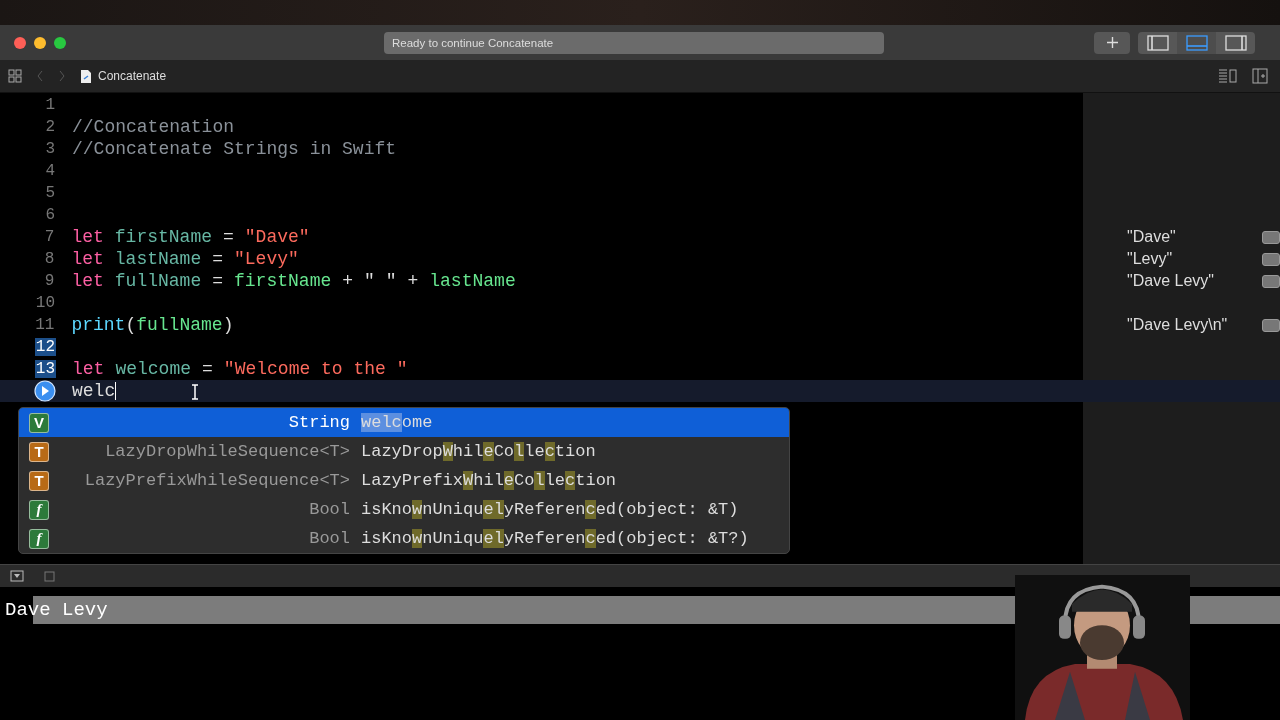  What do you see at coordinates (1228, 76) in the screenshot?
I see `results-icon` at bounding box center [1228, 76].